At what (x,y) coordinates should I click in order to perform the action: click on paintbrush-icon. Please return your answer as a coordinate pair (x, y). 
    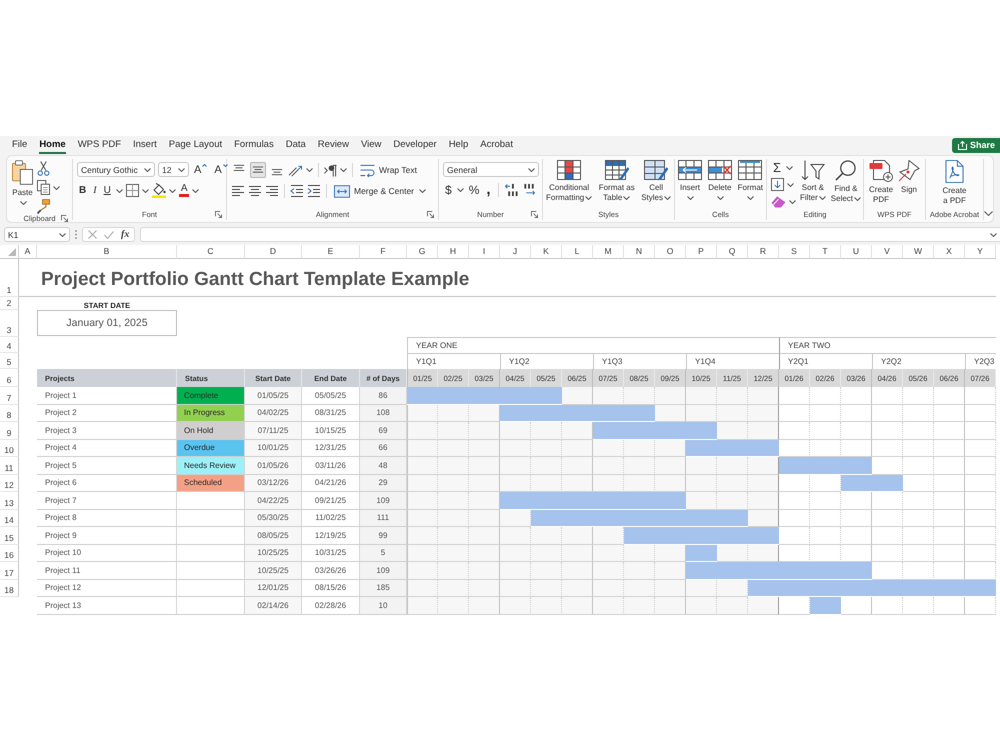
    Looking at the image, I should click on (43, 206).